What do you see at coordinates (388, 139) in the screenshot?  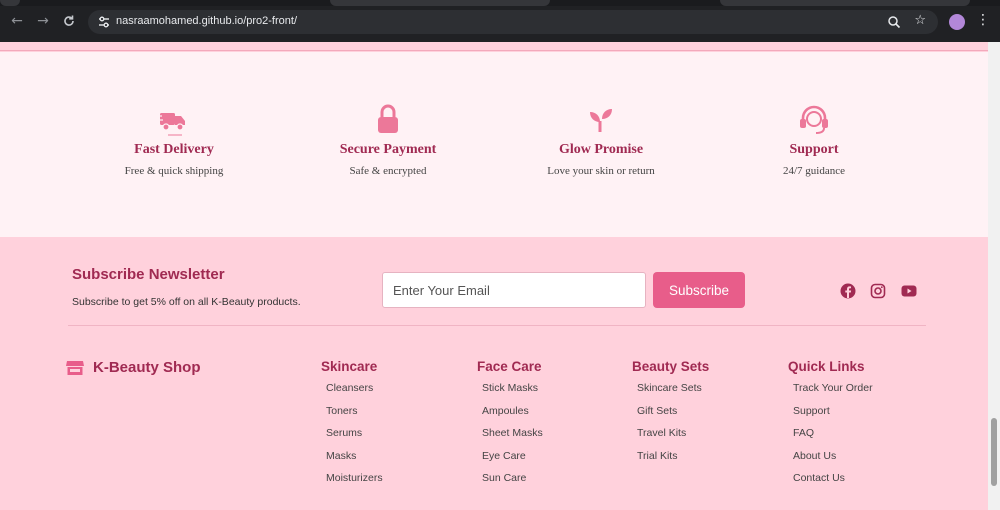 I see `feature-secure-payment: Secure Payment Safe & encrypted` at bounding box center [388, 139].